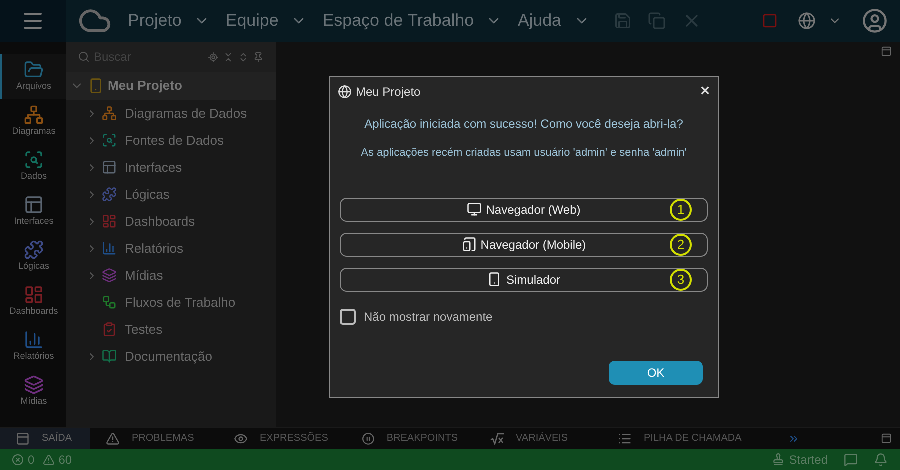 The height and width of the screenshot is (470, 900). Describe the element at coordinates (779, 459) in the screenshot. I see `stamp-icon` at that location.